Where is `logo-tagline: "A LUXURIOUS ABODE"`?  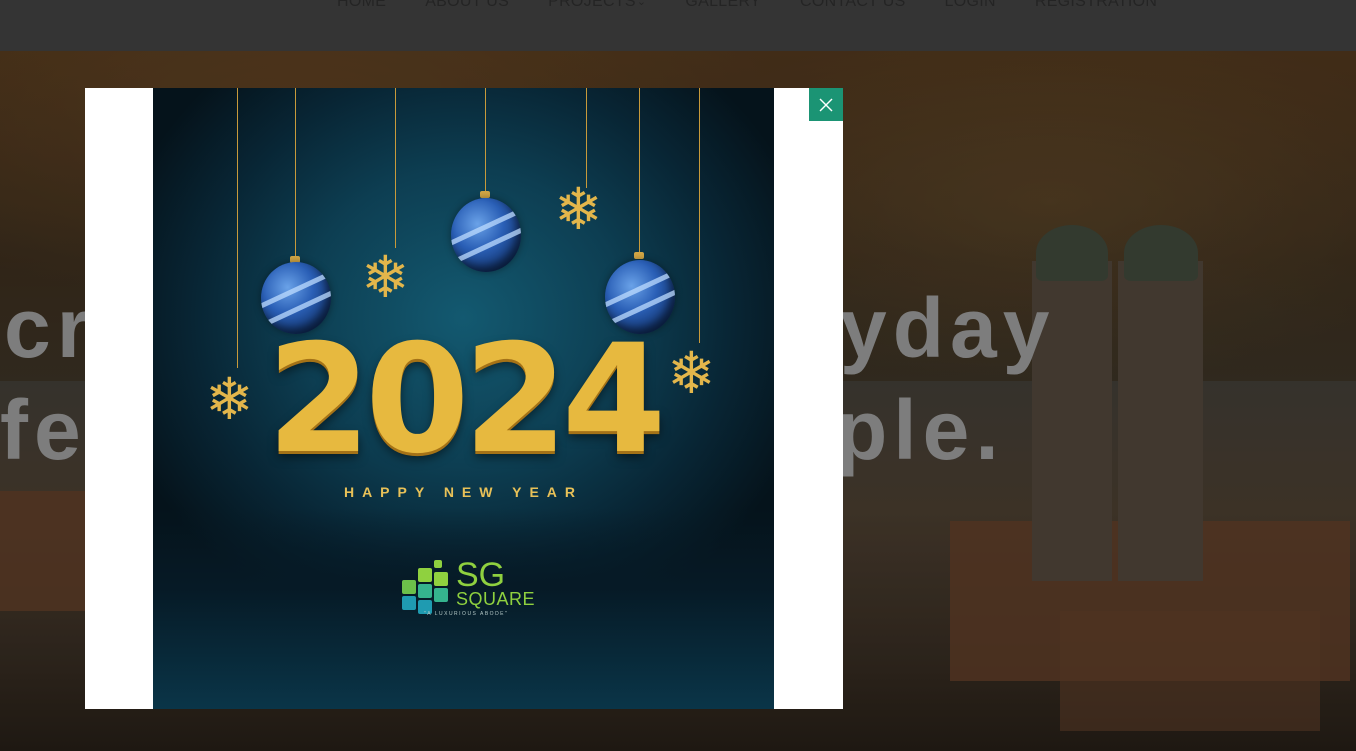
logo-tagline: "A LUXURIOUS ABODE" is located at coordinates (466, 614).